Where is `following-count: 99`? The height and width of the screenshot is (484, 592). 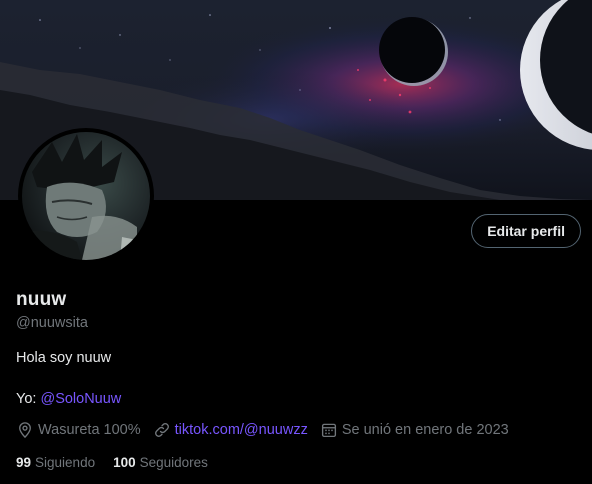 following-count: 99 is located at coordinates (24, 462).